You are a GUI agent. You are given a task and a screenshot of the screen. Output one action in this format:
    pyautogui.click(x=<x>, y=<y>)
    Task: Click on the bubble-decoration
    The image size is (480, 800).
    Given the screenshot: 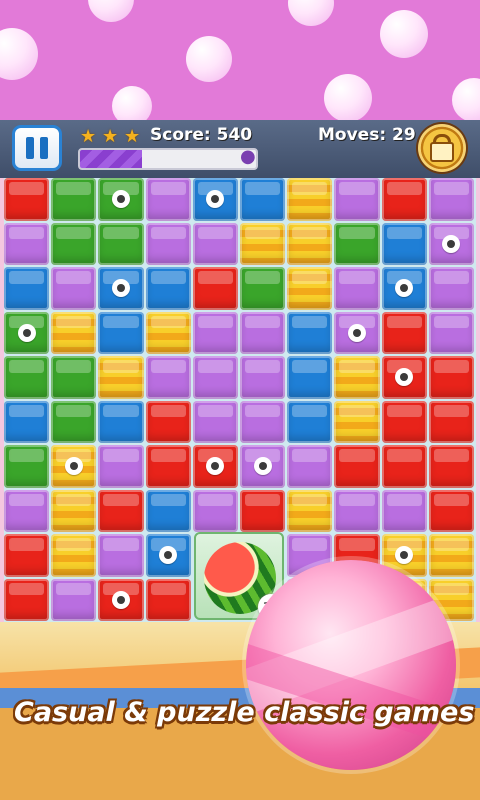 What is the action you would take?
    pyautogui.click(x=209, y=59)
    